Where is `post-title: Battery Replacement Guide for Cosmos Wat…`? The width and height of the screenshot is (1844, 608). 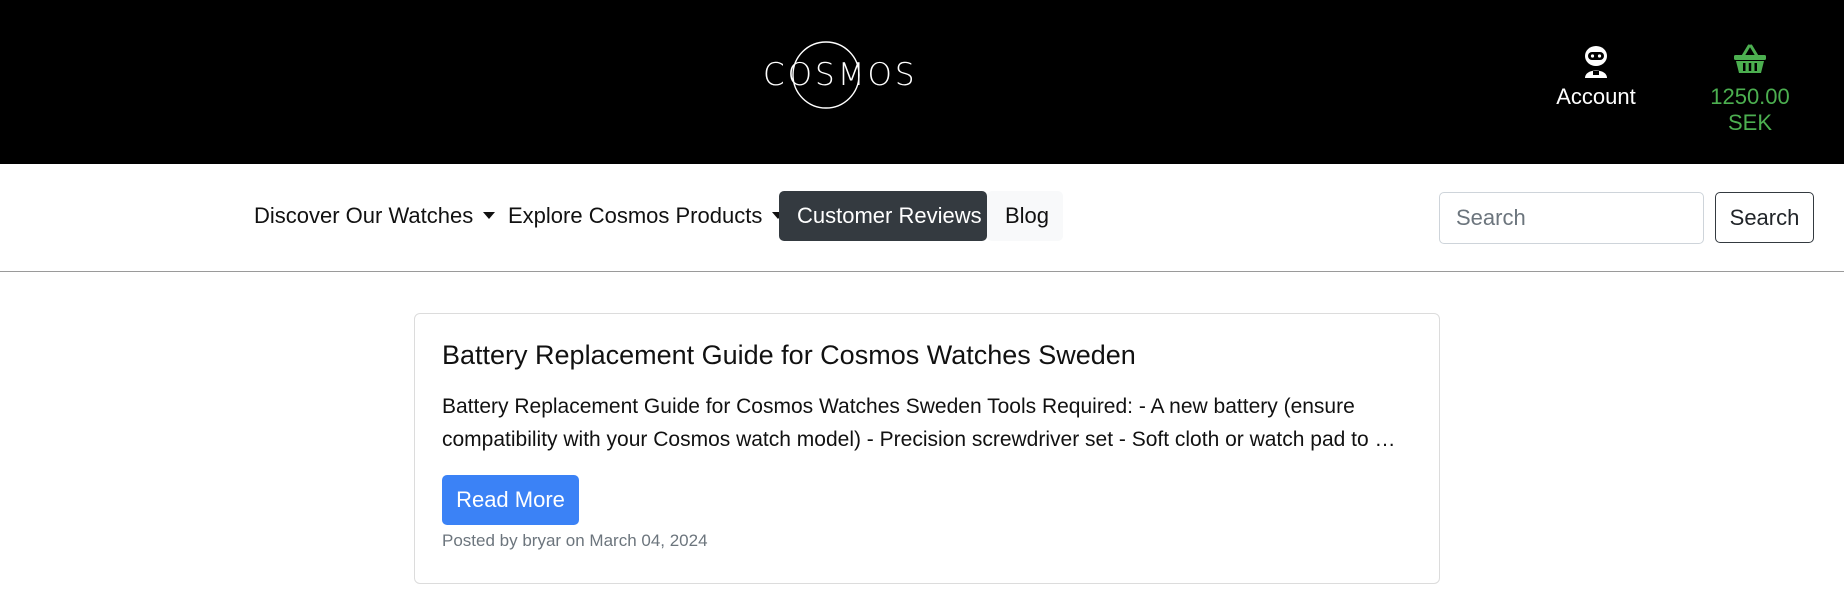
post-title: Battery Replacement Guide for Cosmos Wat… is located at coordinates (789, 355).